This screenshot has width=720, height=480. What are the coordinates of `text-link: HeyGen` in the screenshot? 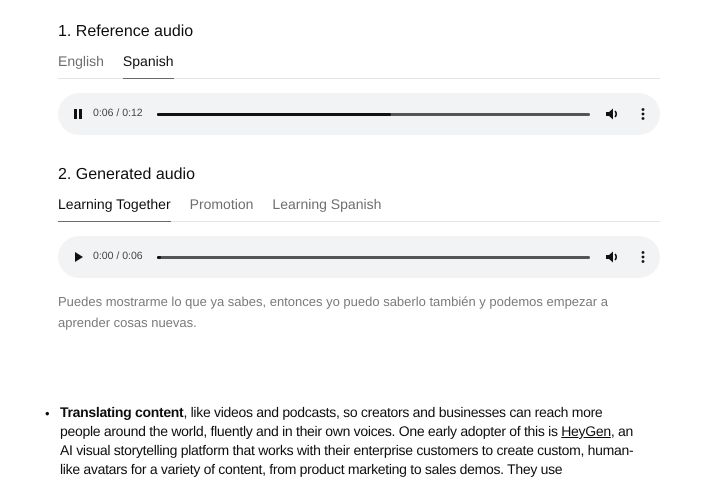 It's located at (586, 431).